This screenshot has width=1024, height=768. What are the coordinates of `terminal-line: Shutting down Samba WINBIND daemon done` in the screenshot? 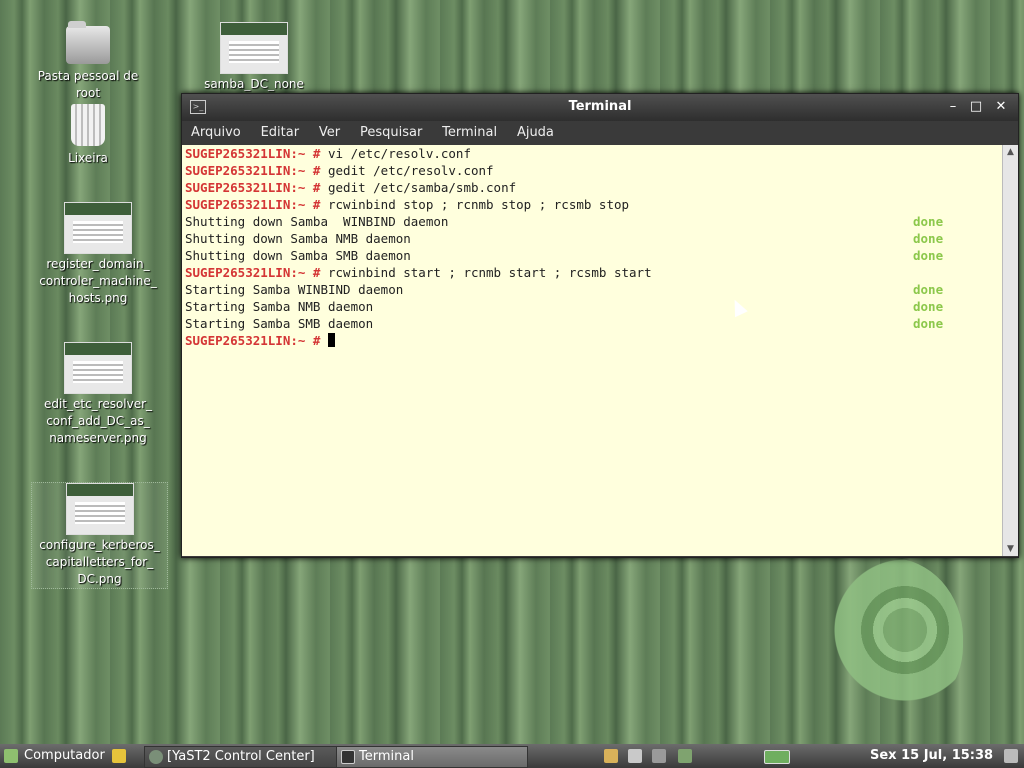 It's located at (592, 221).